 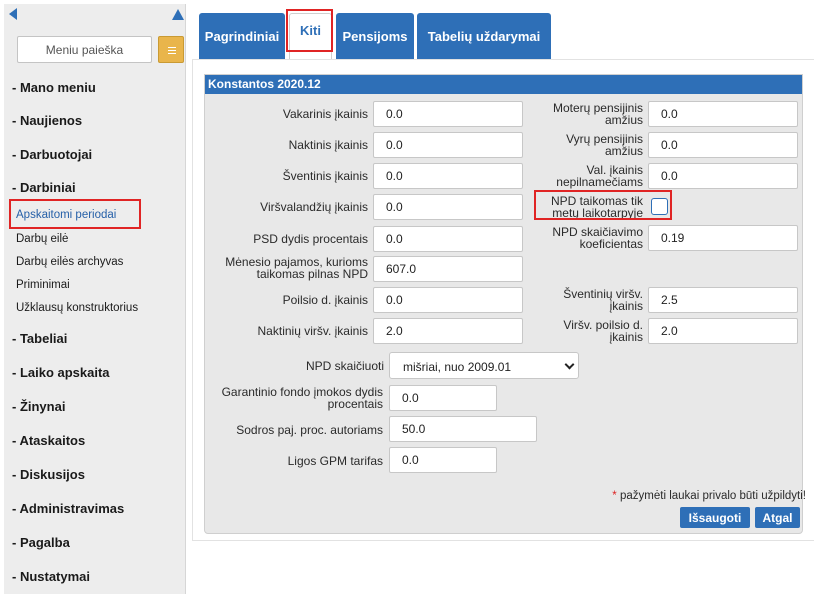 What do you see at coordinates (448, 145) in the screenshot?
I see `naktinis-ikainis-input` at bounding box center [448, 145].